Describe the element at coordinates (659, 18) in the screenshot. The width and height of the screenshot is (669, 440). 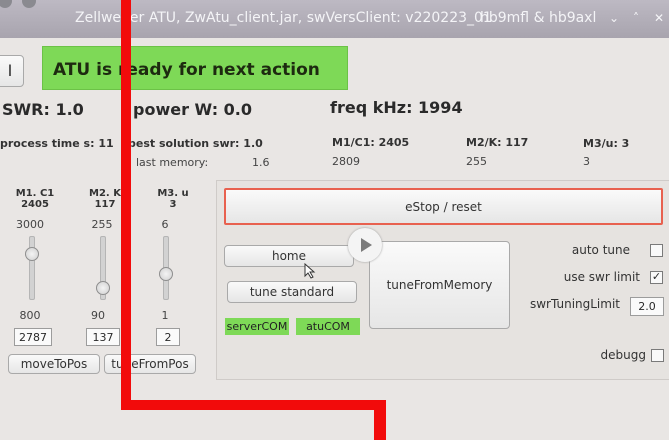
I see `close-icon: ✕` at that location.